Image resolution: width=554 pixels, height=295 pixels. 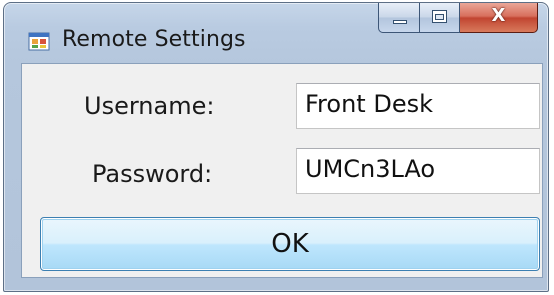 I want to click on maximize-button, so click(x=440, y=18).